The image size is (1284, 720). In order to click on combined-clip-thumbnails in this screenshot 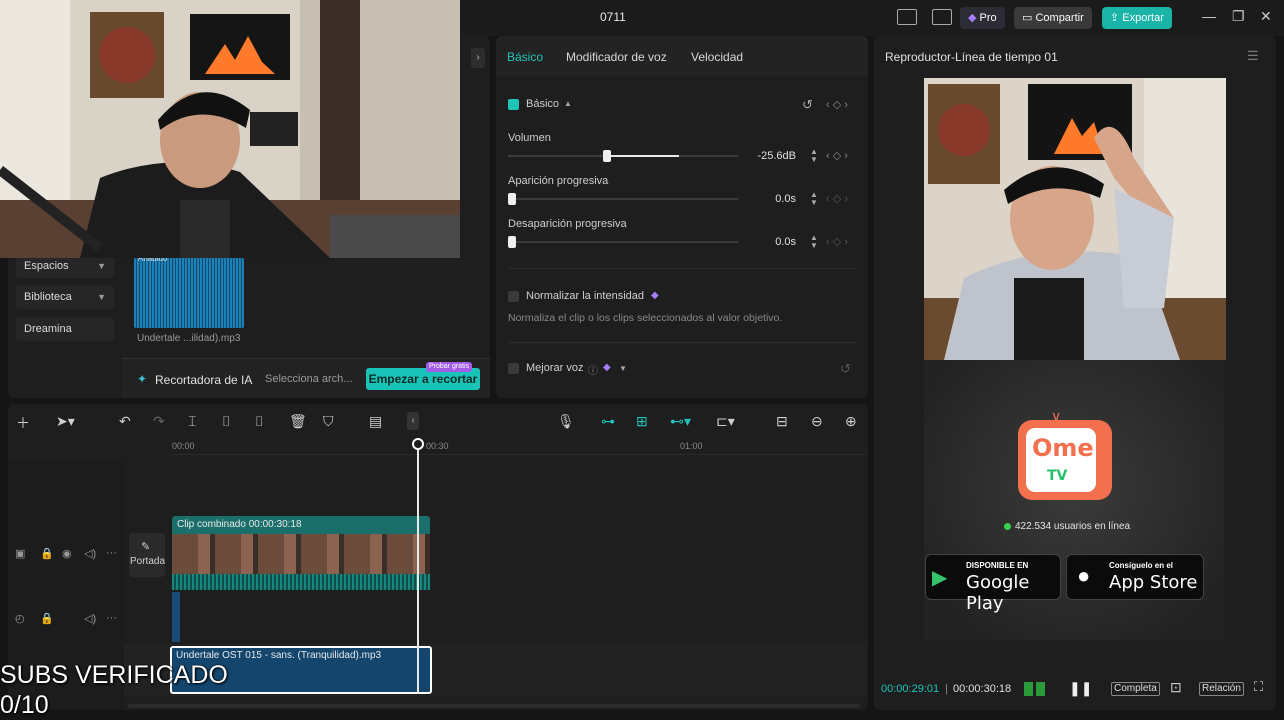, I will do `click(301, 554)`.